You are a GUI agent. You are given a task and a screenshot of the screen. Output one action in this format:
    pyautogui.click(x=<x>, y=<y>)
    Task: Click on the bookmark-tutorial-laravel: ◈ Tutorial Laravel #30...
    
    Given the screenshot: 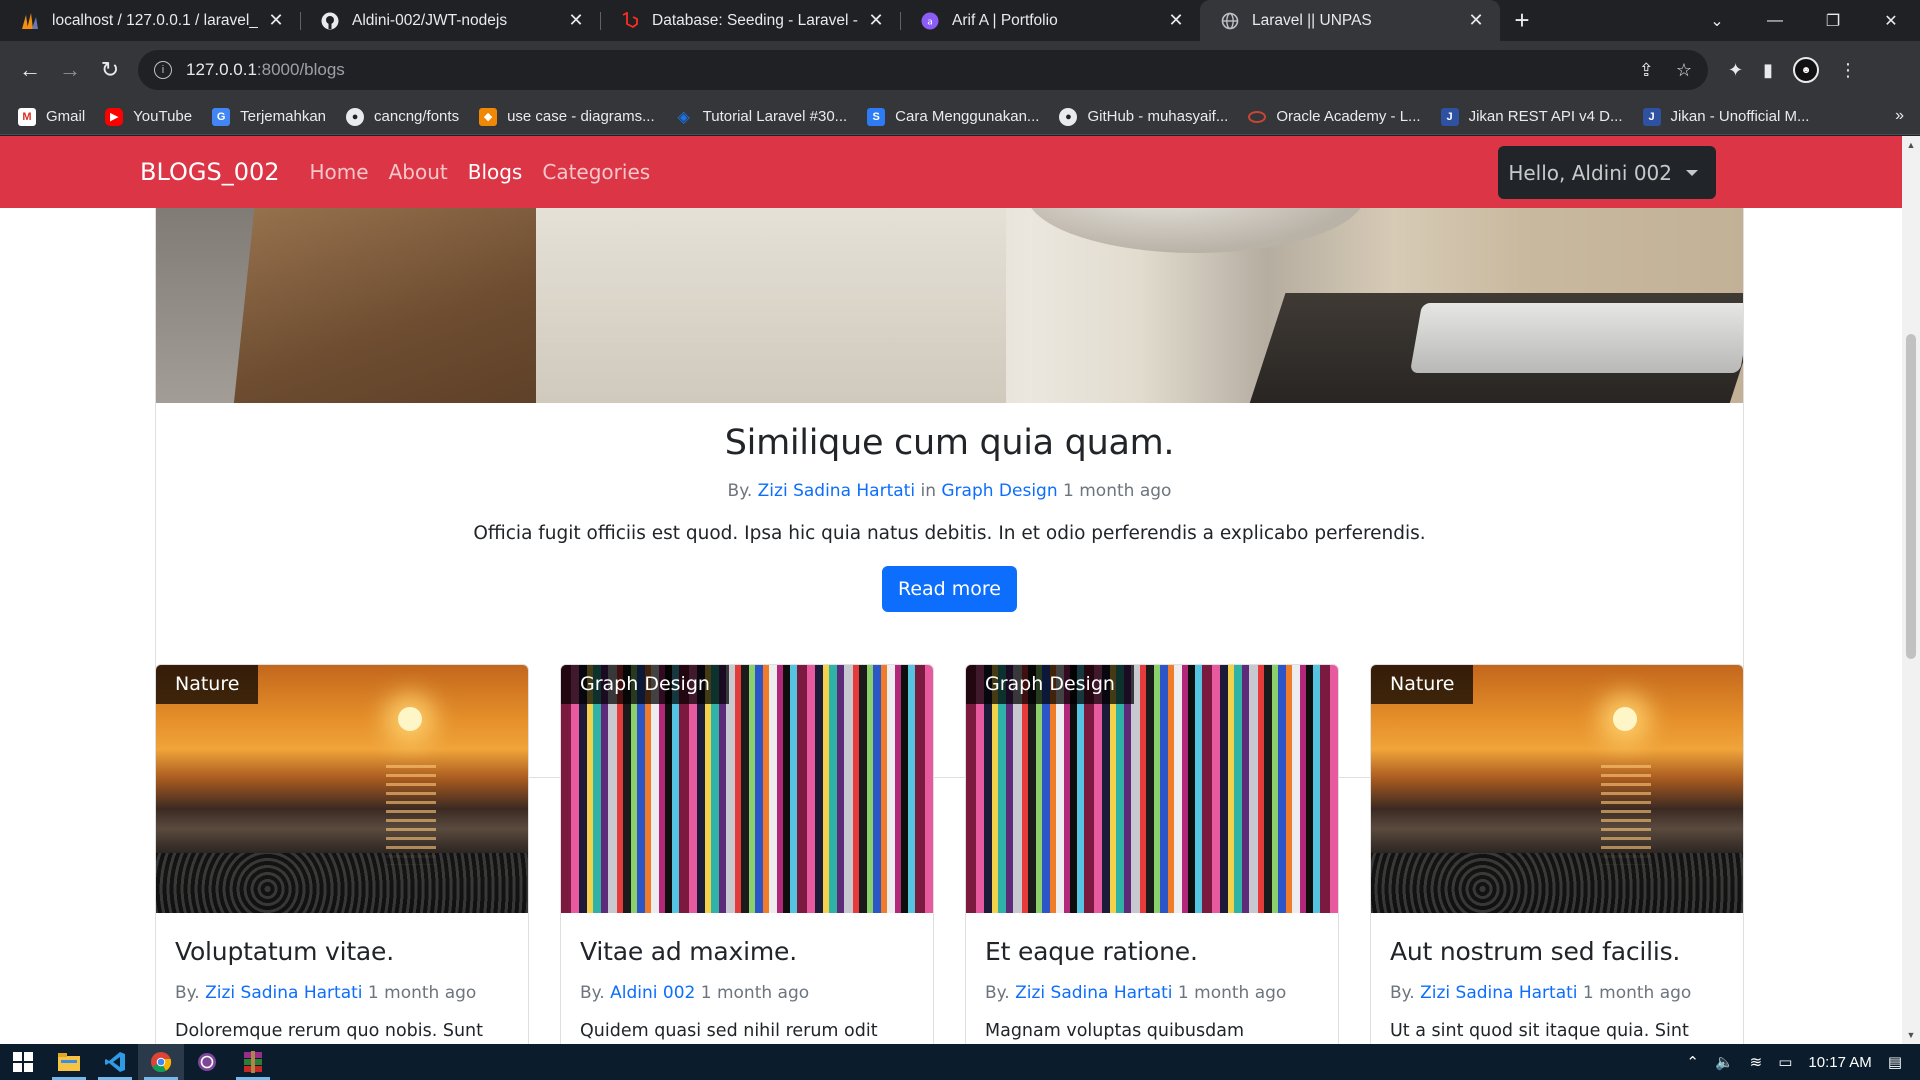 What is the action you would take?
    pyautogui.click(x=761, y=117)
    